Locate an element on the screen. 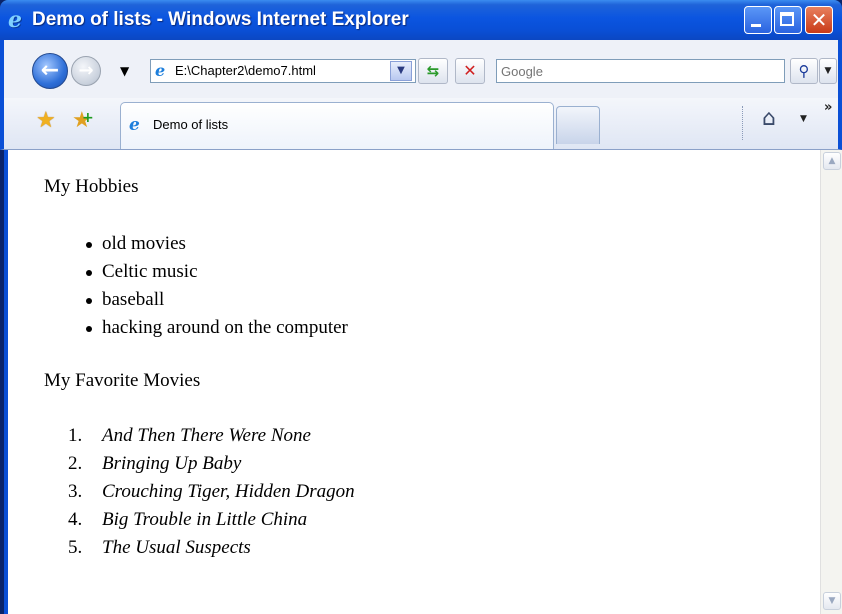  more-tools-chevron-icon: » is located at coordinates (828, 107).